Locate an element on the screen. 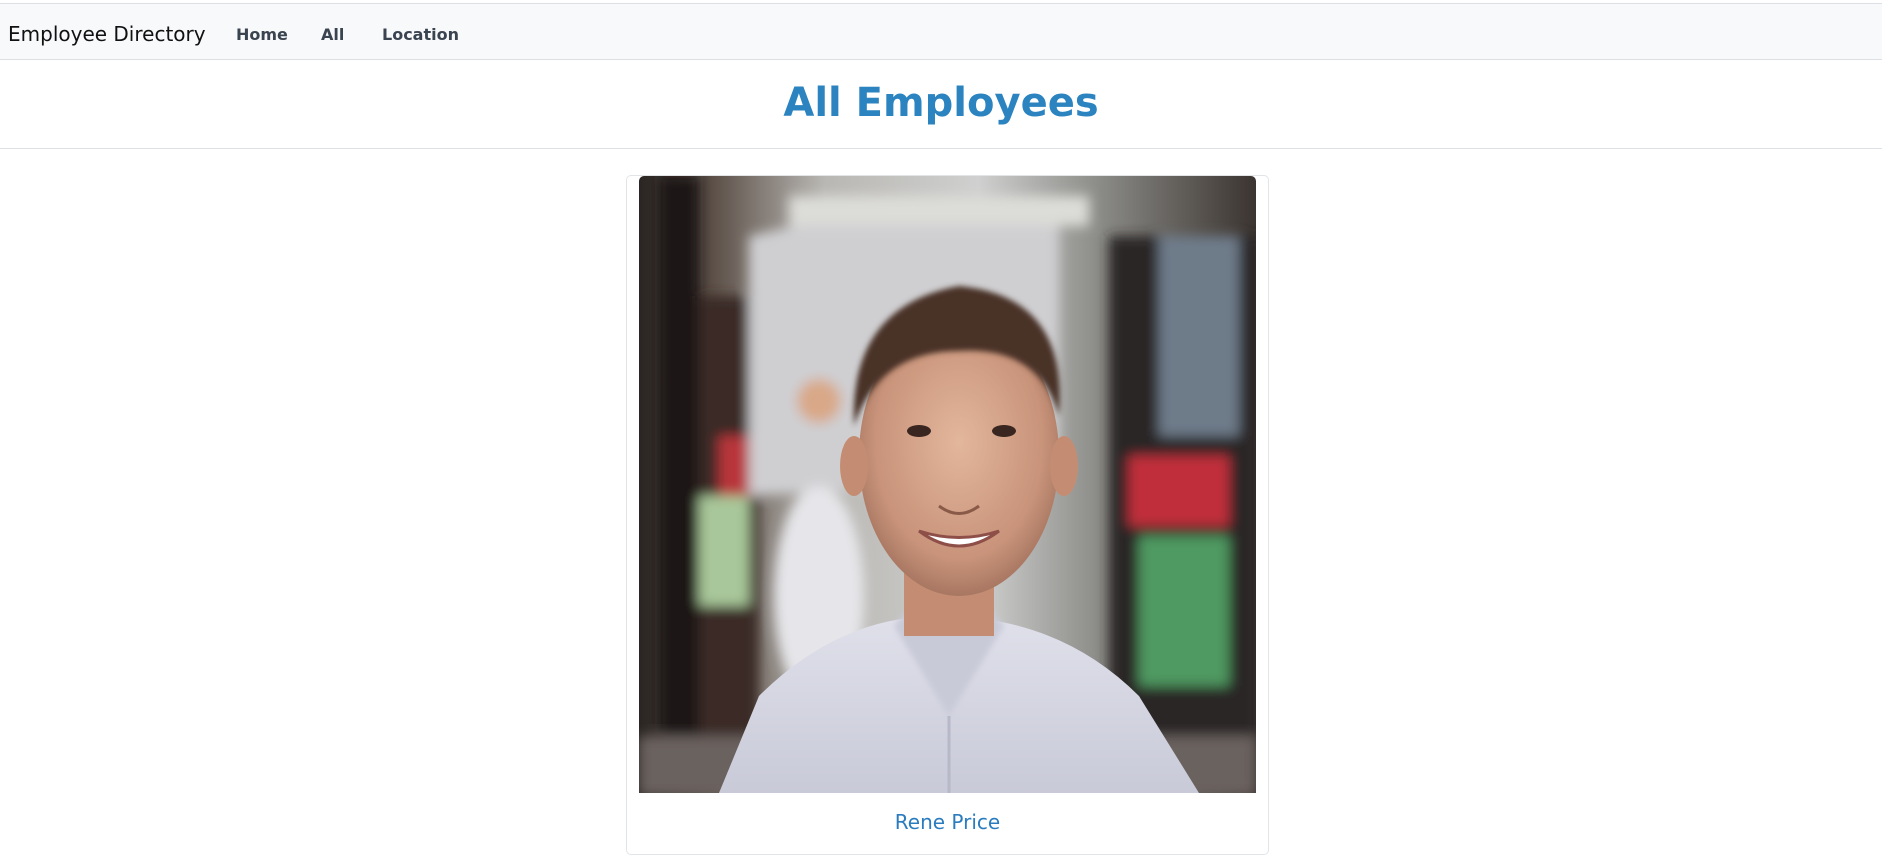 The height and width of the screenshot is (855, 1882). nav-link-location: Location is located at coordinates (420, 35).